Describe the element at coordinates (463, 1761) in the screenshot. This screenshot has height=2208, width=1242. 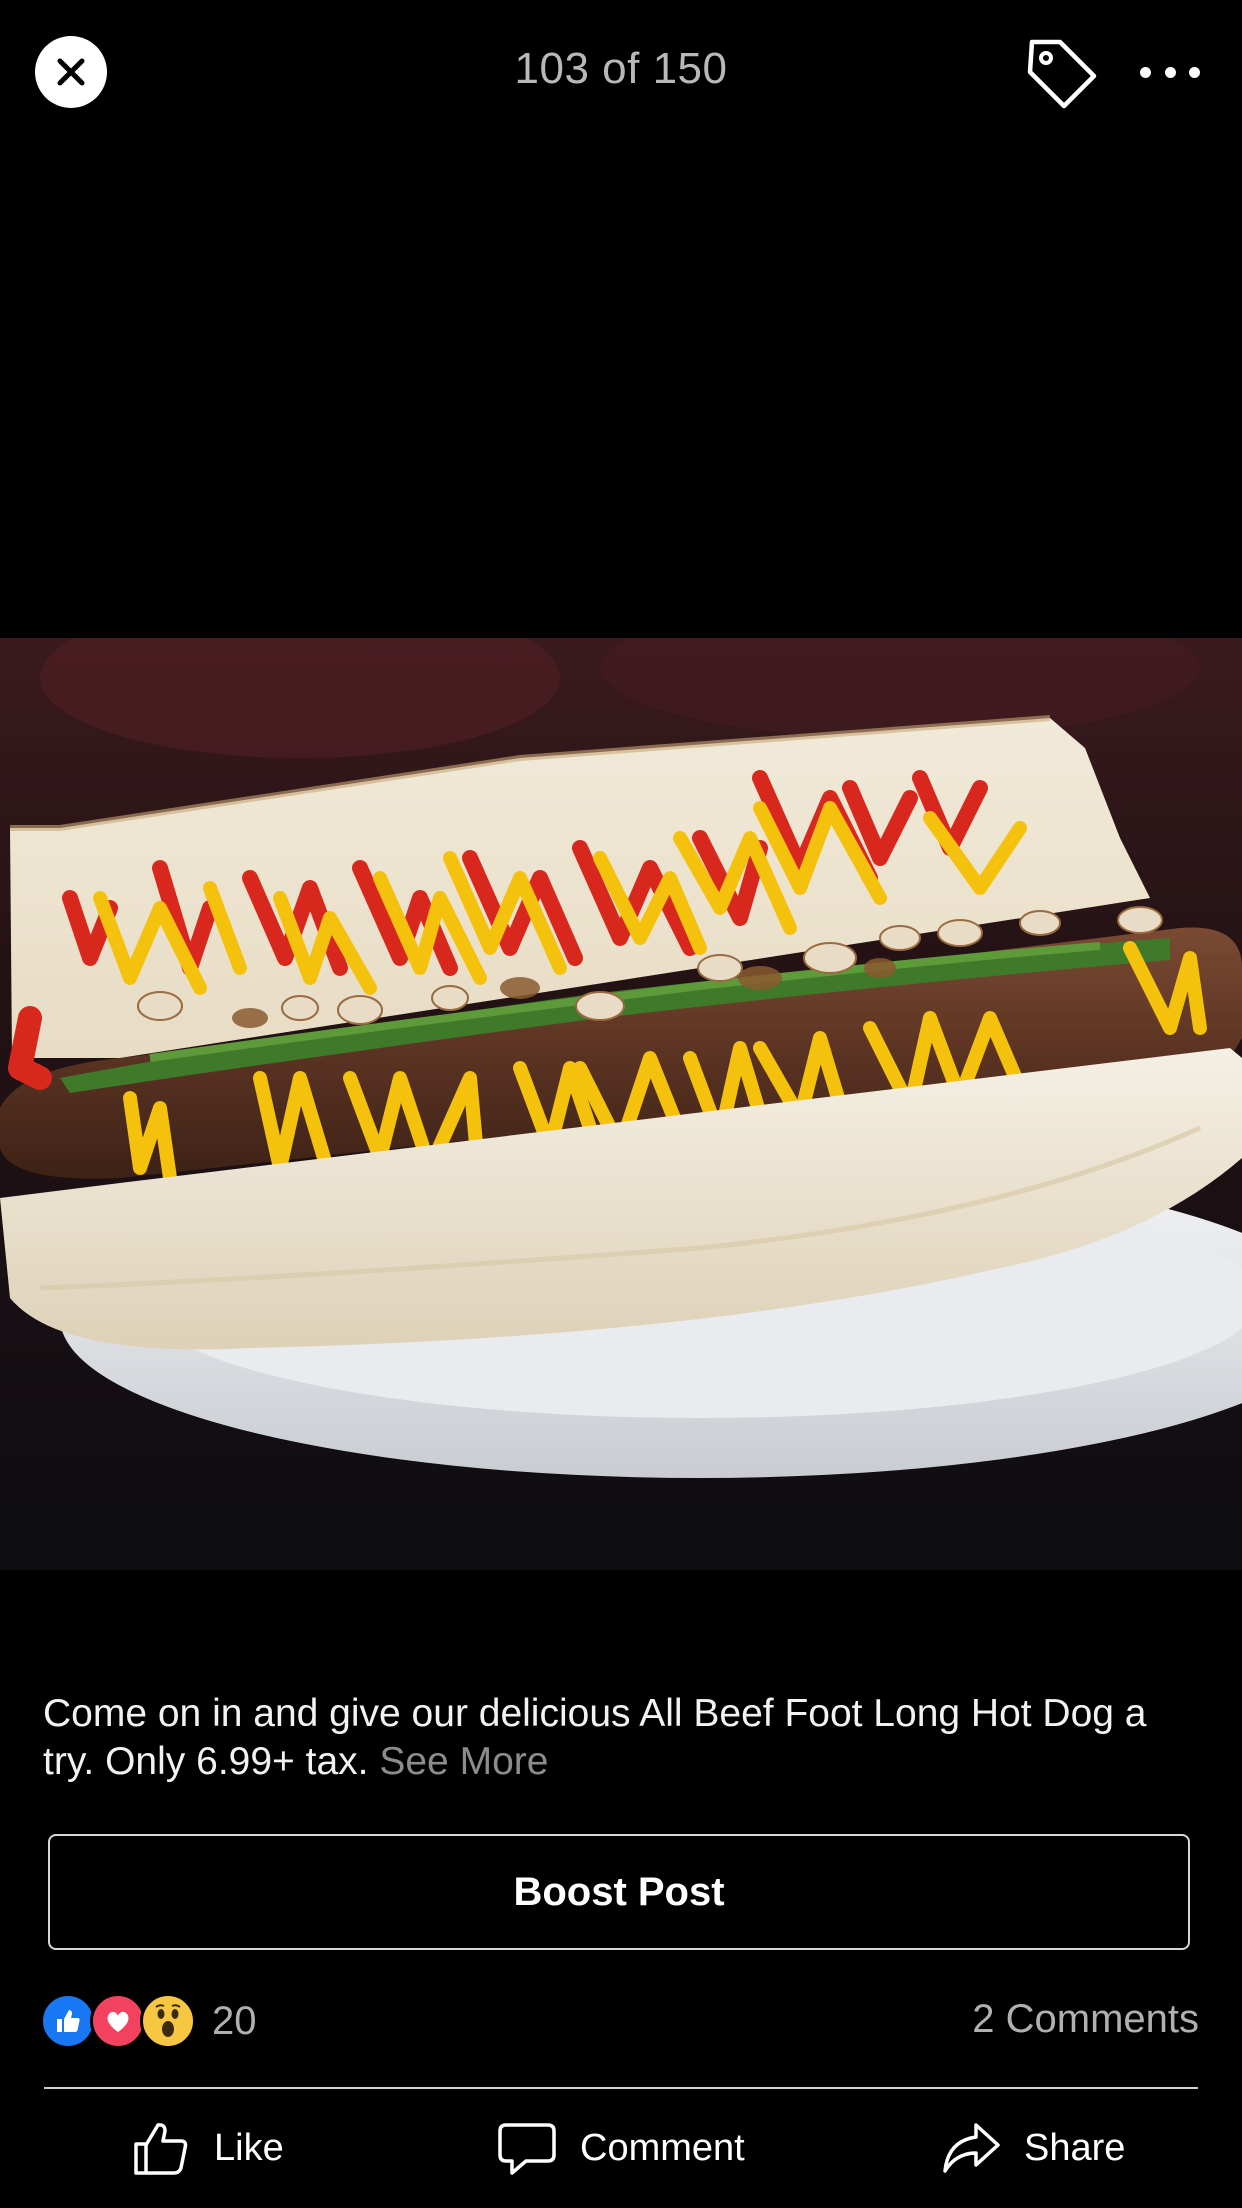
I see `see-more-link: See More` at that location.